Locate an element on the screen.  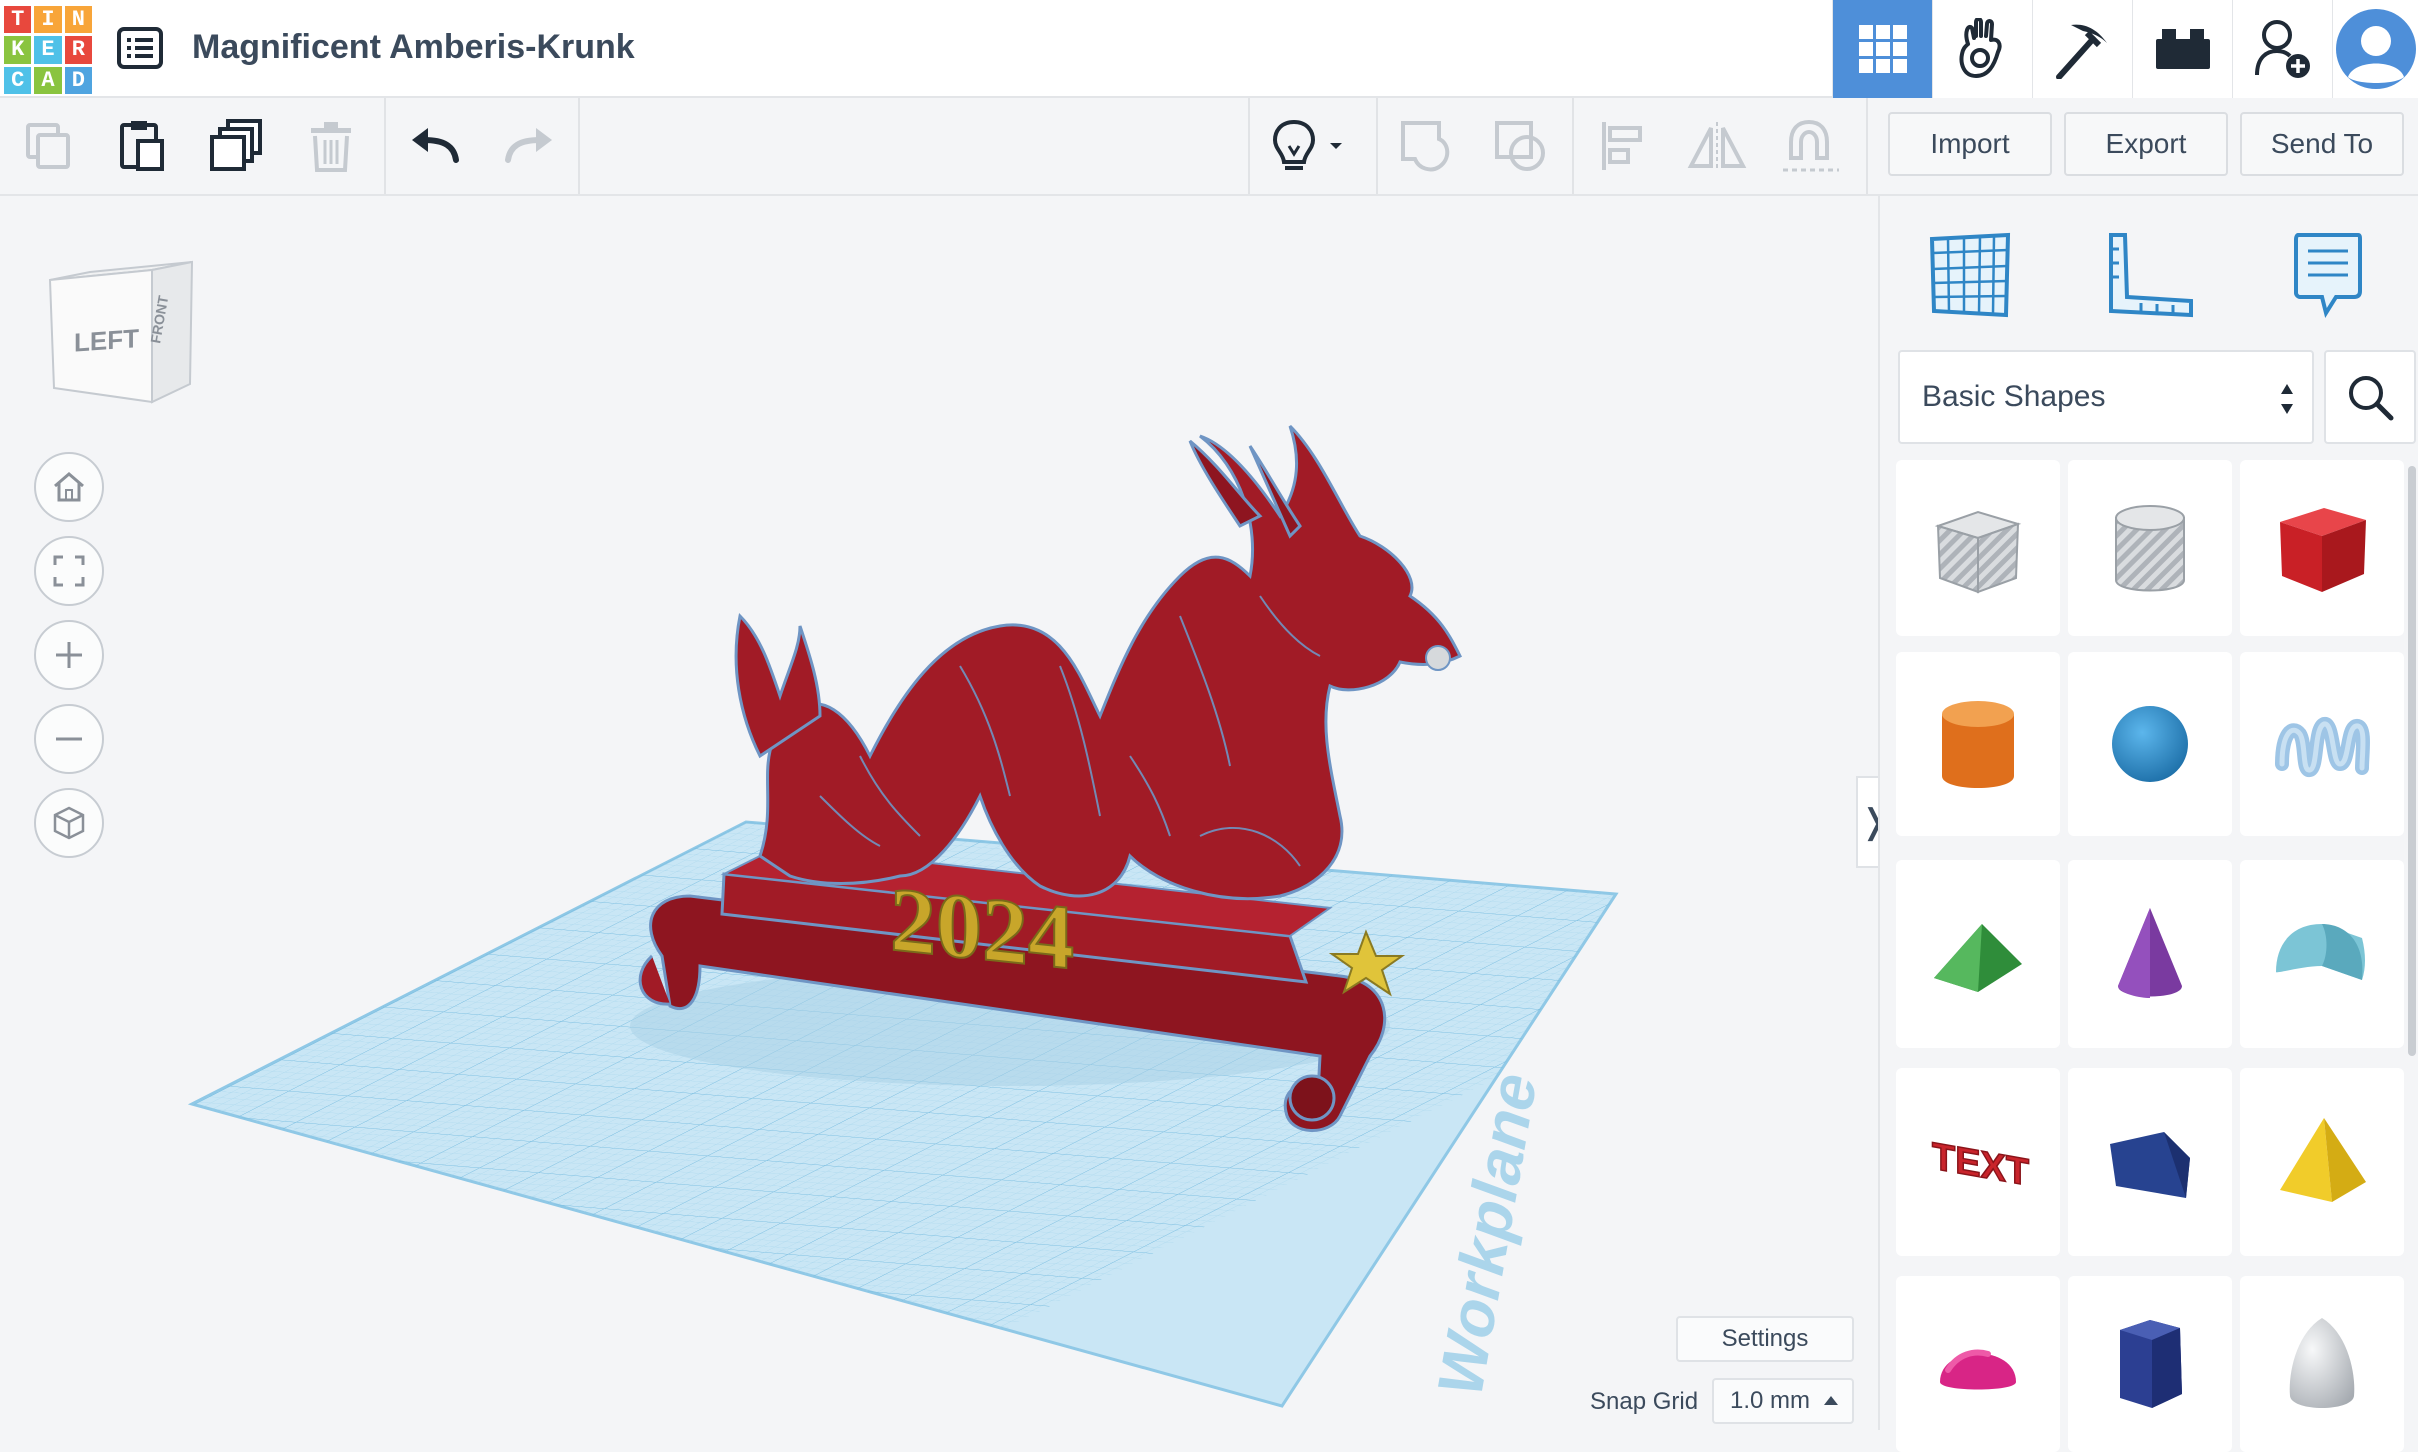
shape-category-label: Basic Shapes is located at coordinates (2014, 396).